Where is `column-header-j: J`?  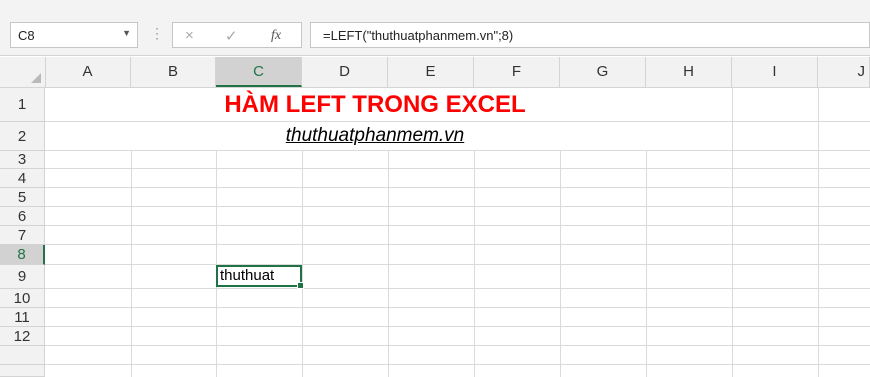
column-header-j: J is located at coordinates (844, 72).